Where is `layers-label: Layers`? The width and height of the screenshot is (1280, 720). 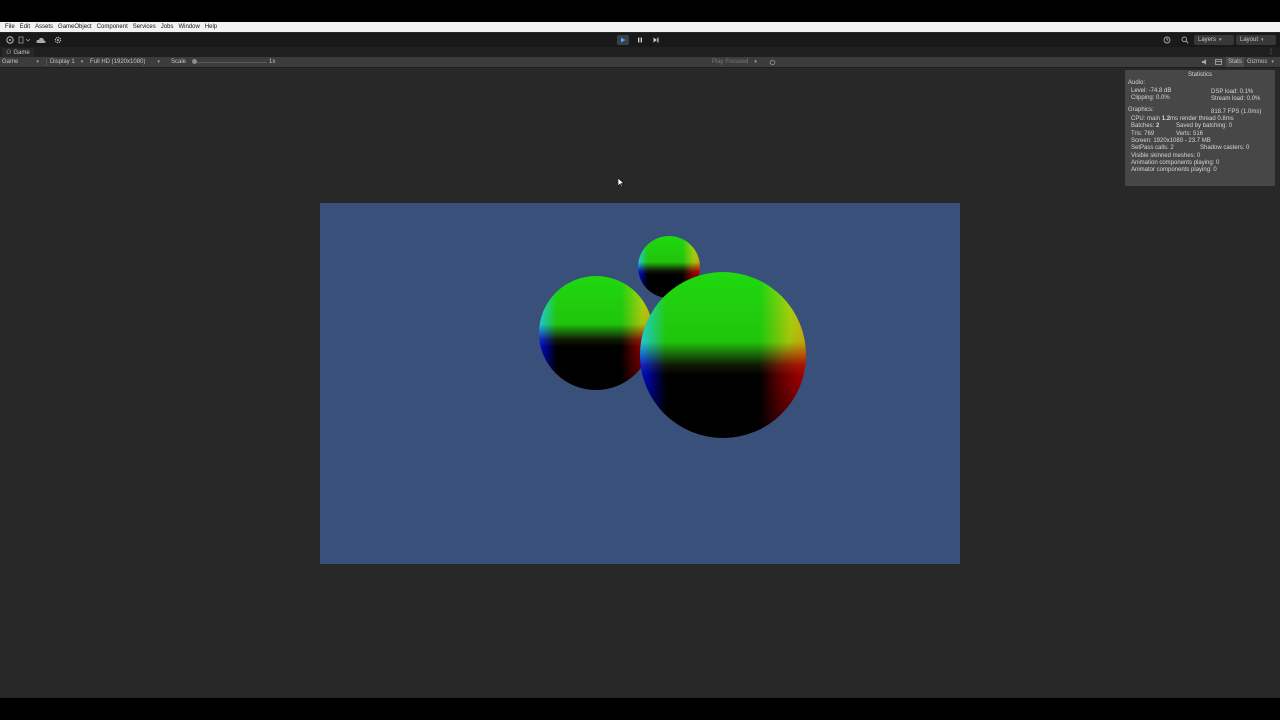
layers-label: Layers is located at coordinates (1207, 40).